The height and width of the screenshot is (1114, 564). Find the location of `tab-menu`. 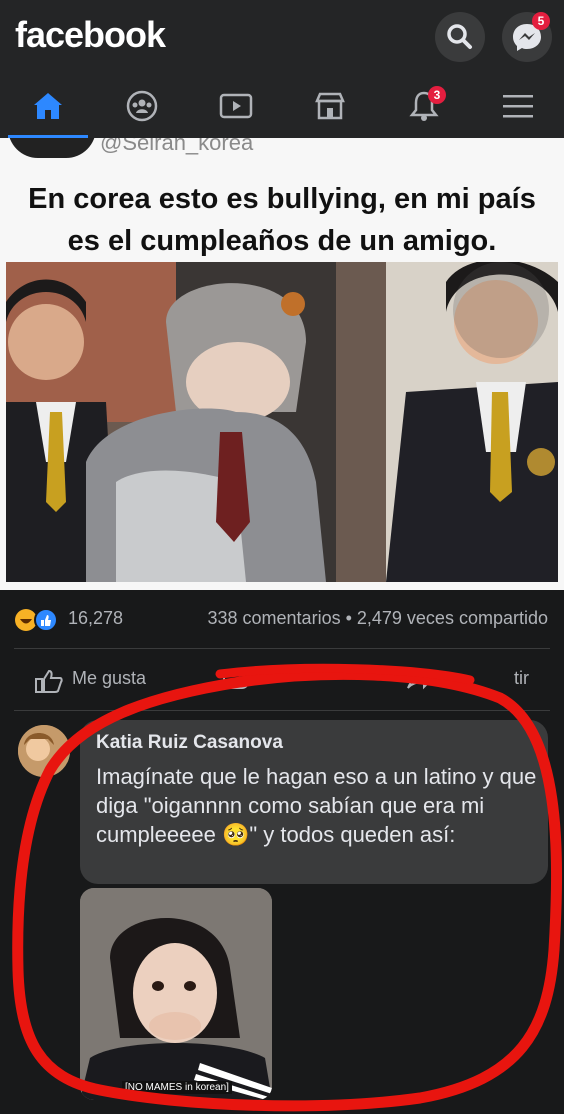

tab-menu is located at coordinates (517, 108).